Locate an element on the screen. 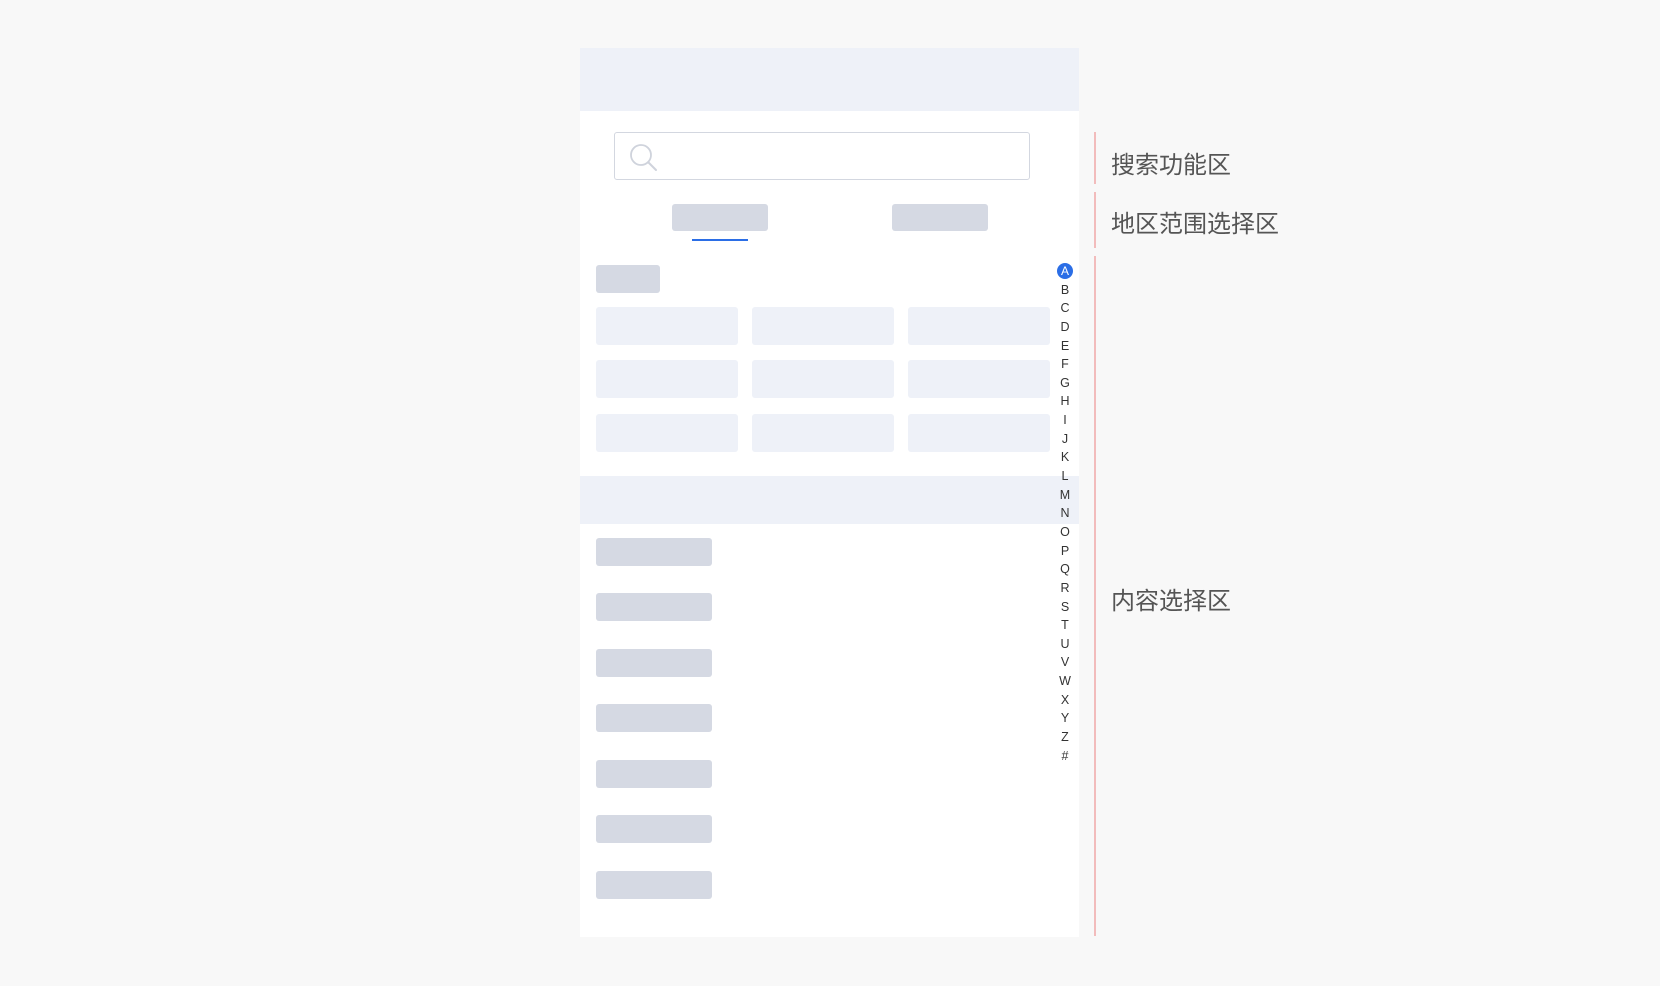  index-letter: E is located at coordinates (1065, 346).